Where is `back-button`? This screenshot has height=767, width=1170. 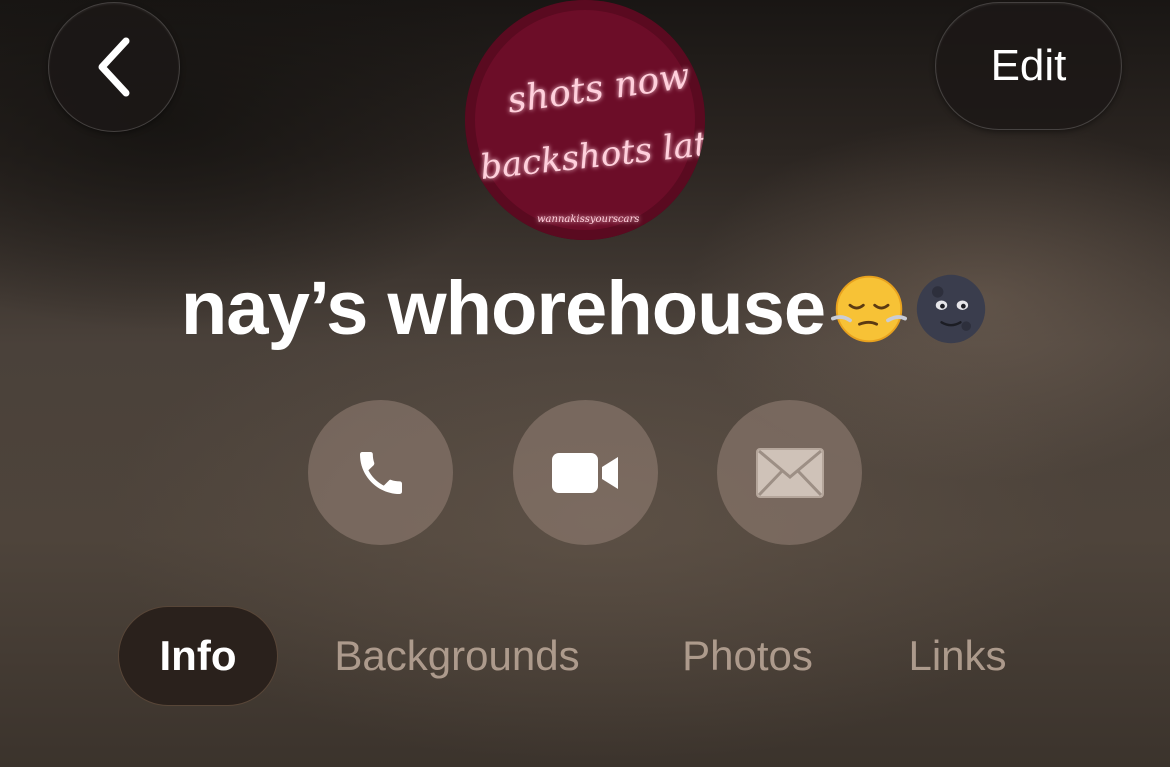 back-button is located at coordinates (114, 67).